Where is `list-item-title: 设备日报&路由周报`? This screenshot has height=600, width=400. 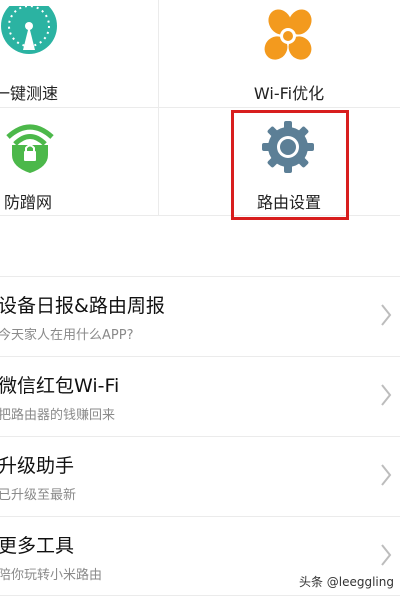
list-item-title: 设备日报&路由周报 is located at coordinates (82, 306).